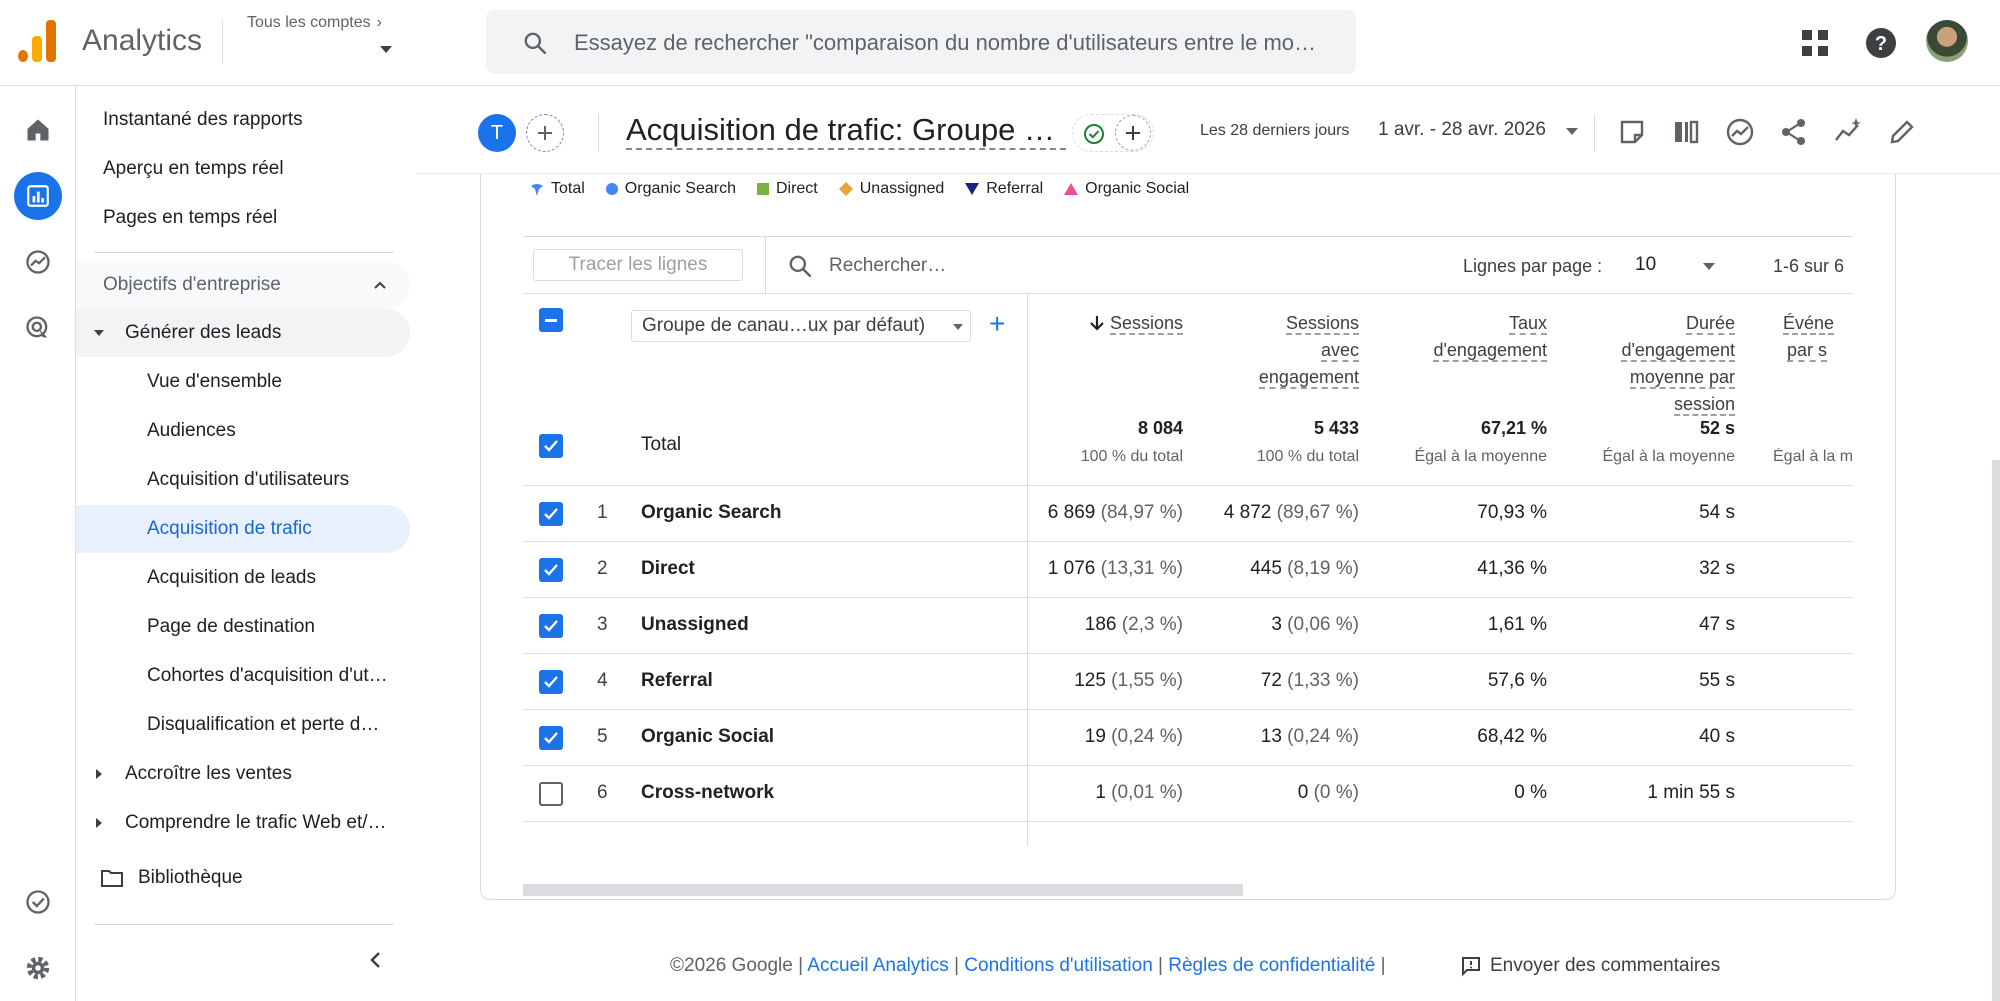 The height and width of the screenshot is (1001, 2000). I want to click on nav-group-generate-leads: Générer des leads, so click(243, 333).